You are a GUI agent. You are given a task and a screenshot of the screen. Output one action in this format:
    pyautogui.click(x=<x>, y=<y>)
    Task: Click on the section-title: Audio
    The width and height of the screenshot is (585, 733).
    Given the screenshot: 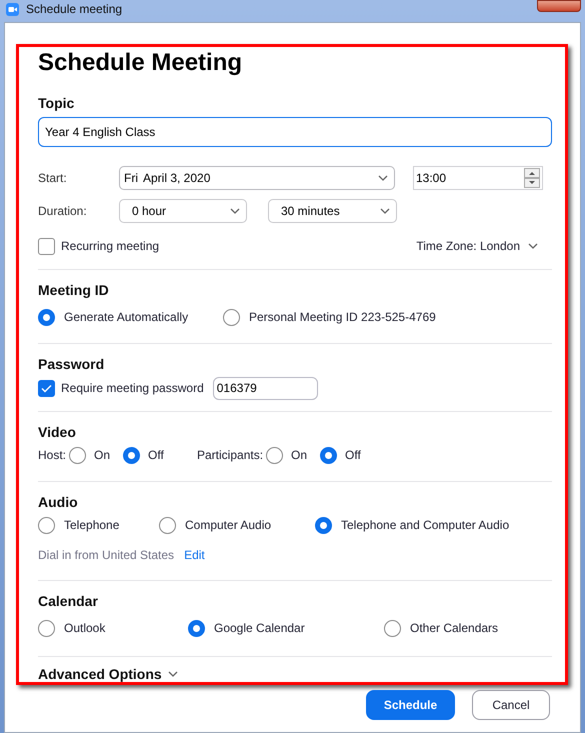 What is the action you would take?
    pyautogui.click(x=58, y=502)
    